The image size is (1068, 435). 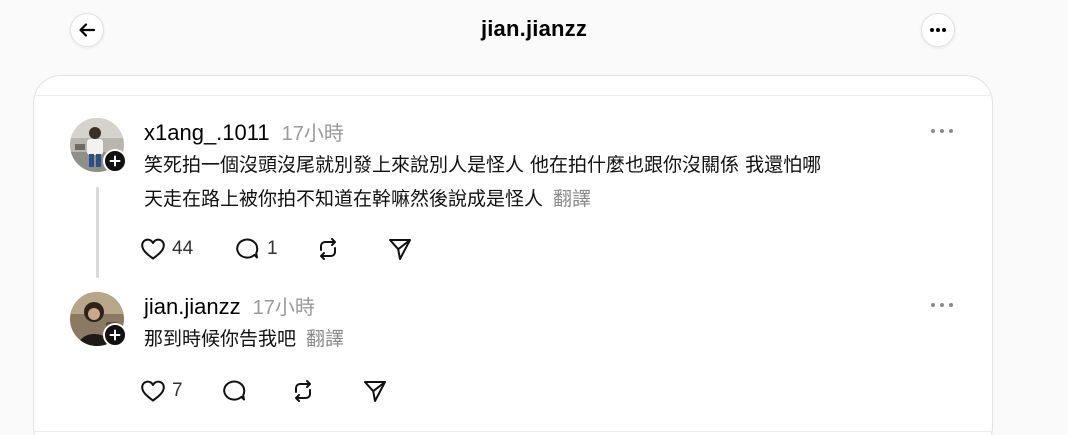 I want to click on reply-button, so click(x=256, y=391).